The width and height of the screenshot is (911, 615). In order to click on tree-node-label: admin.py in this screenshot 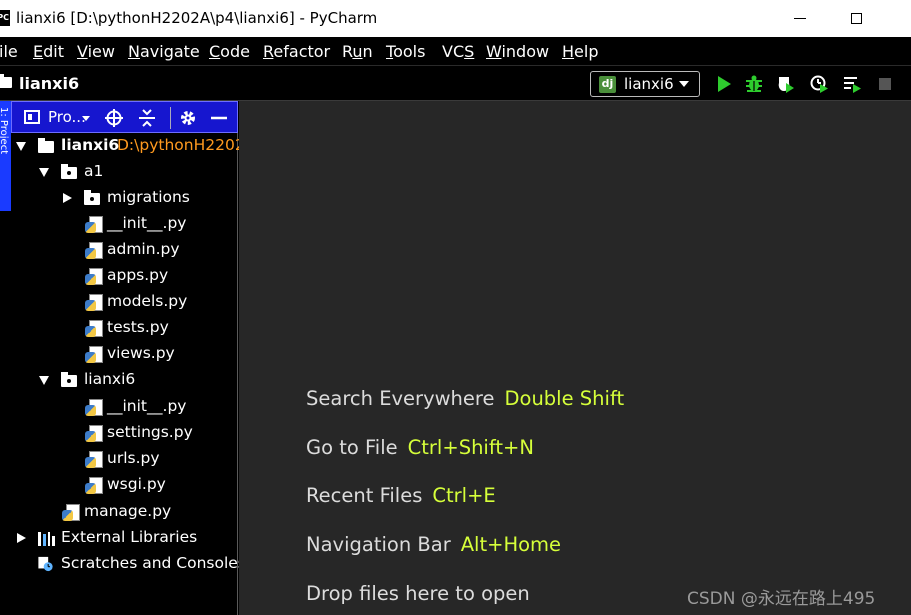, I will do `click(143, 249)`.